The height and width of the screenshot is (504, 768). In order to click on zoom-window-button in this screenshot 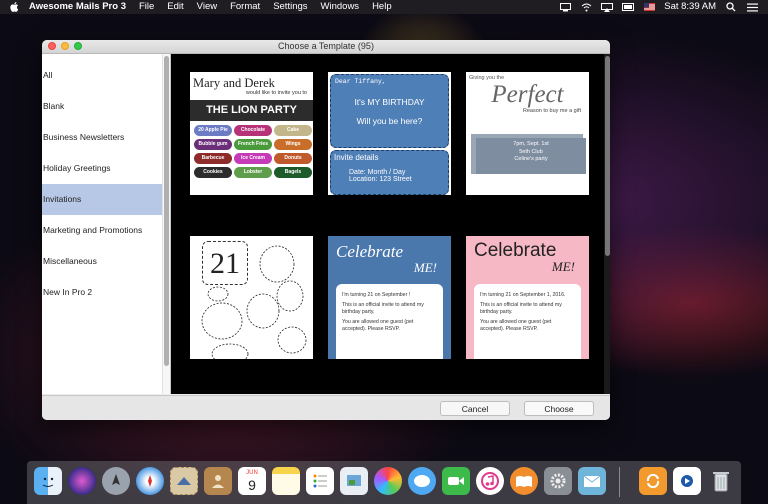, I will do `click(78, 46)`.